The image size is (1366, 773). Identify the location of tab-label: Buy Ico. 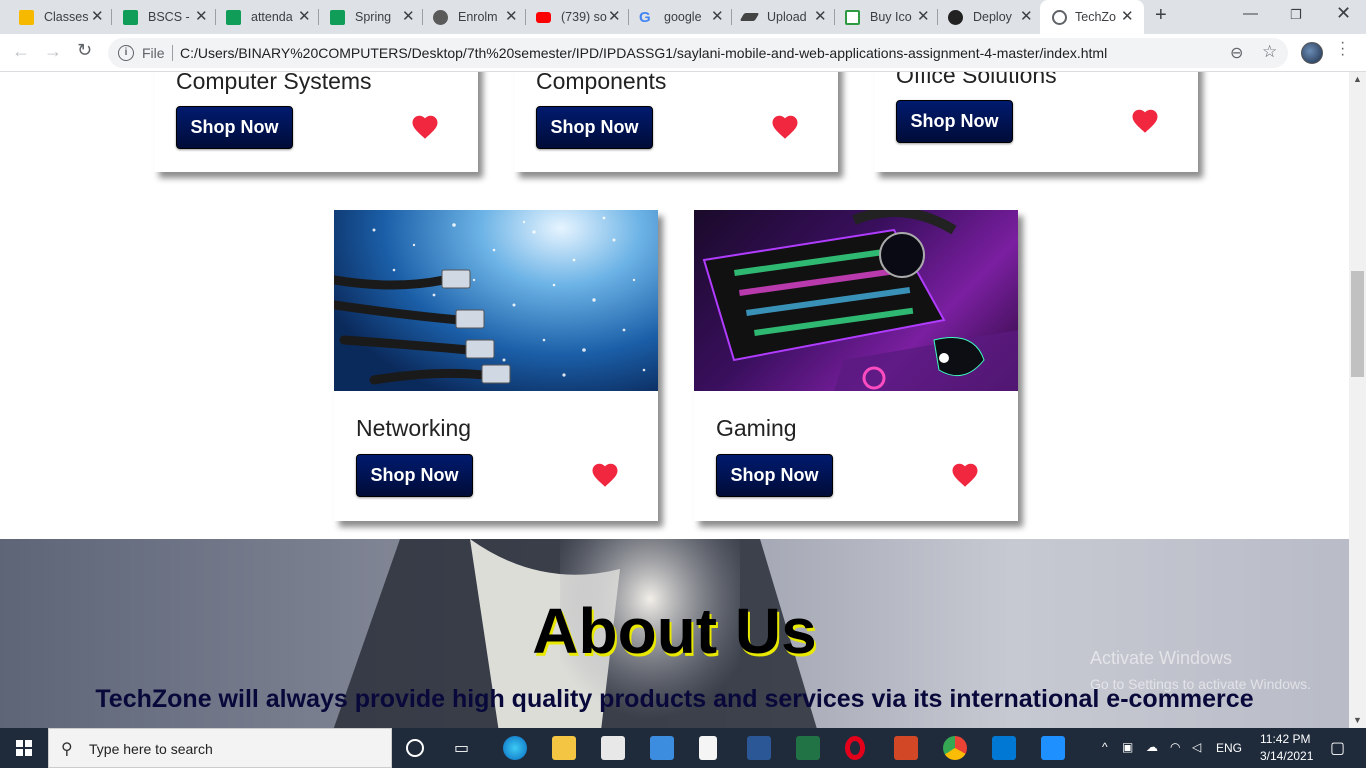
(891, 17).